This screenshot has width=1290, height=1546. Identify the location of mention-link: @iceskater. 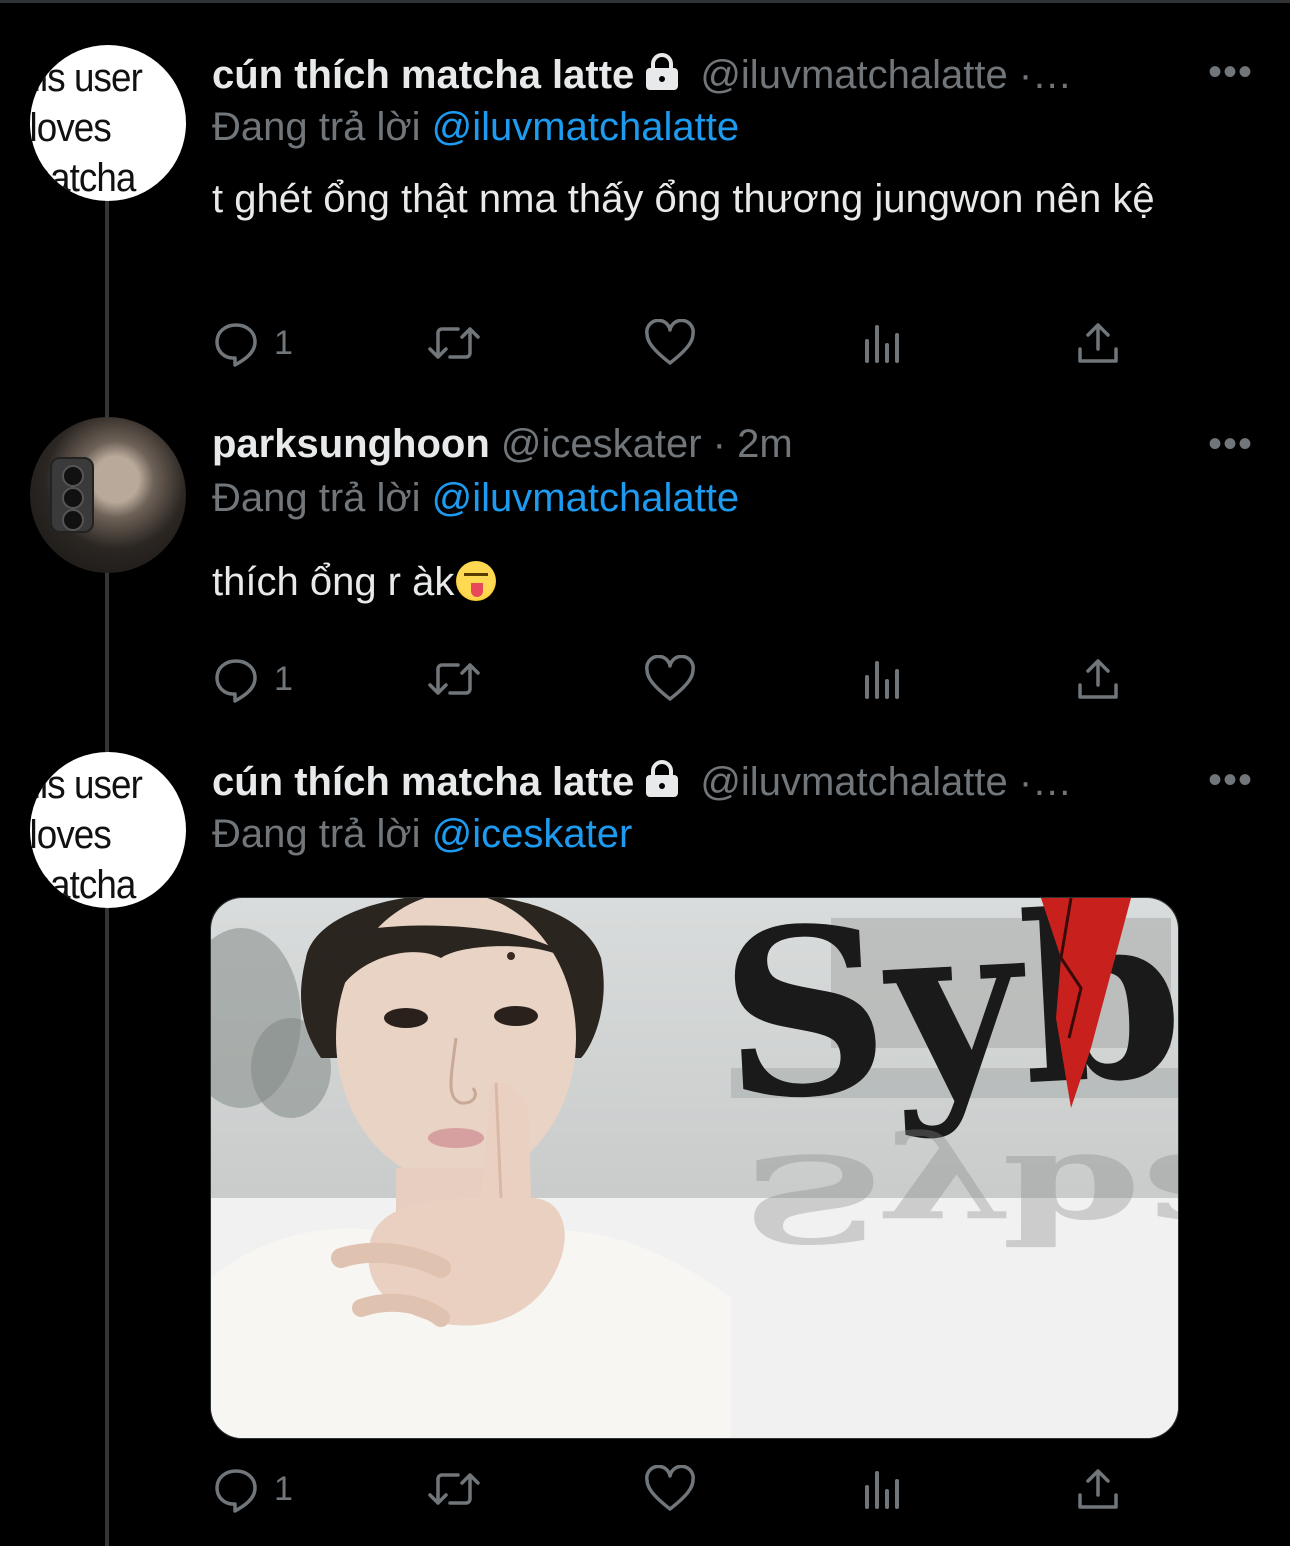
(532, 834).